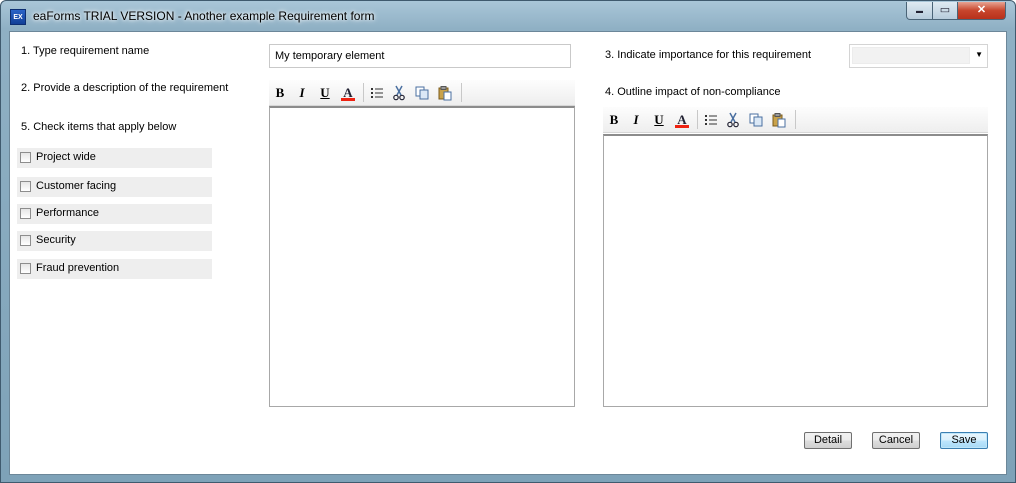 This screenshot has height=483, width=1016. Describe the element at coordinates (56, 240) in the screenshot. I see `checkbox-label: Security` at that location.